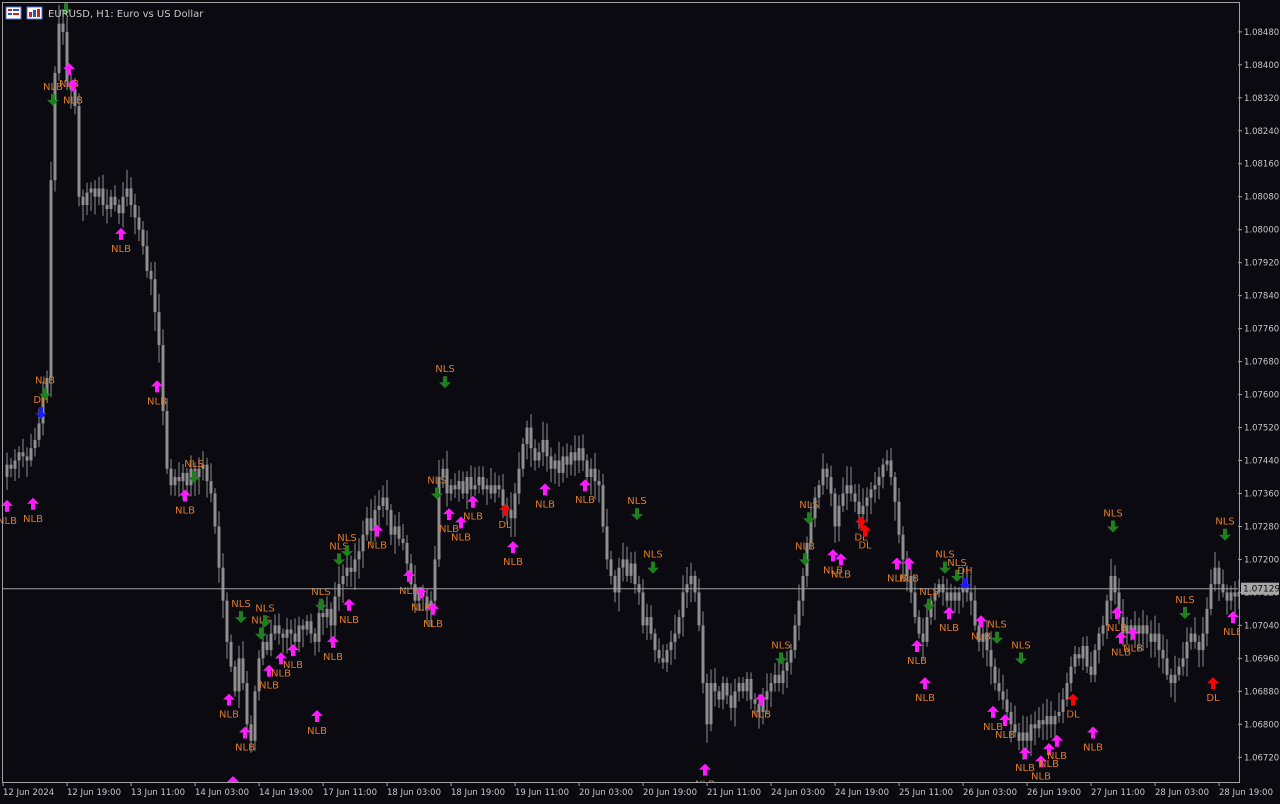 The height and width of the screenshot is (804, 1280). What do you see at coordinates (1261, 758) in the screenshot?
I see `price-tick-label: 1.06720` at bounding box center [1261, 758].